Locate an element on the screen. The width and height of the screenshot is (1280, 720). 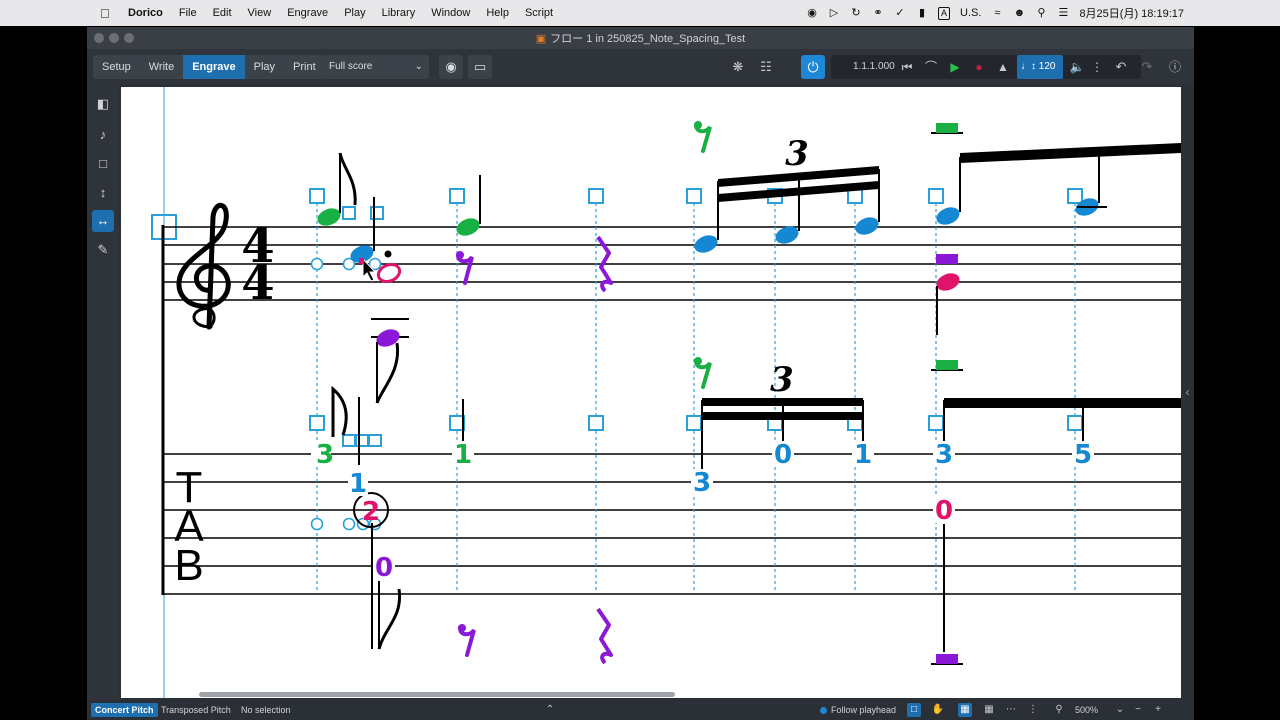
close-window-button is located at coordinates (99, 38).